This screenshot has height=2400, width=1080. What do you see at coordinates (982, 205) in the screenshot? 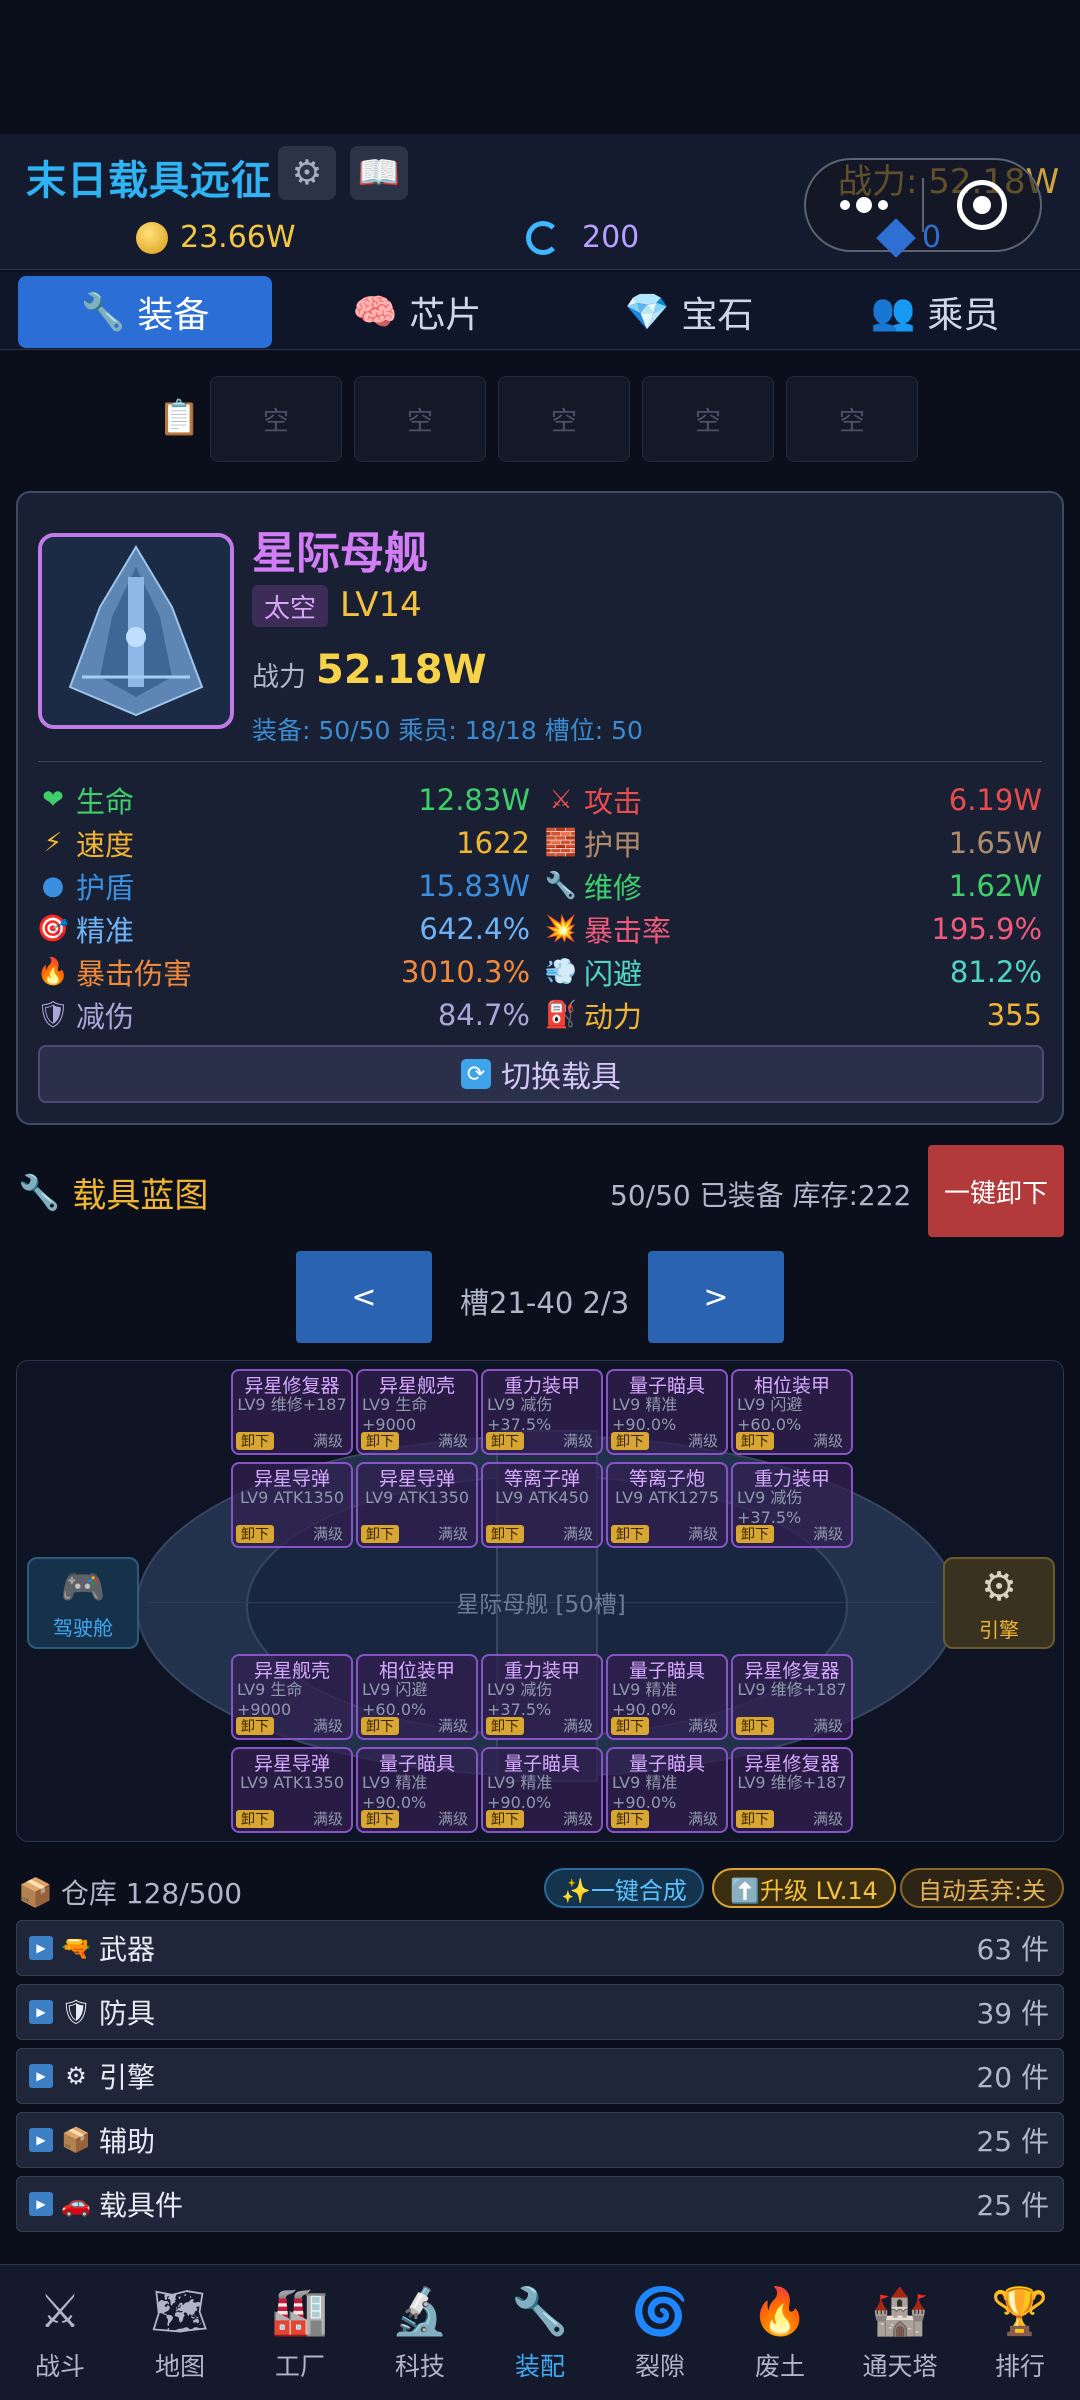
I see `close-capsule-button` at bounding box center [982, 205].